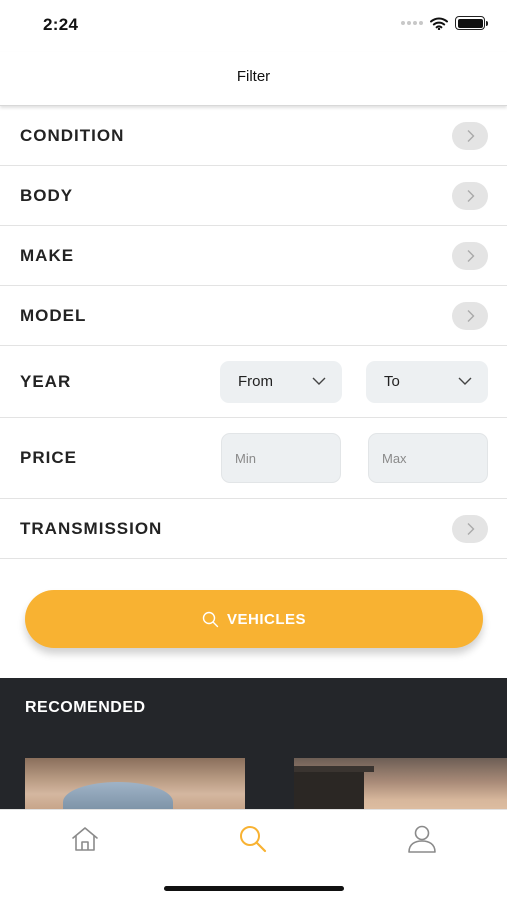 The height and width of the screenshot is (900, 507). Describe the element at coordinates (439, 23) in the screenshot. I see `wifi-icon` at that location.